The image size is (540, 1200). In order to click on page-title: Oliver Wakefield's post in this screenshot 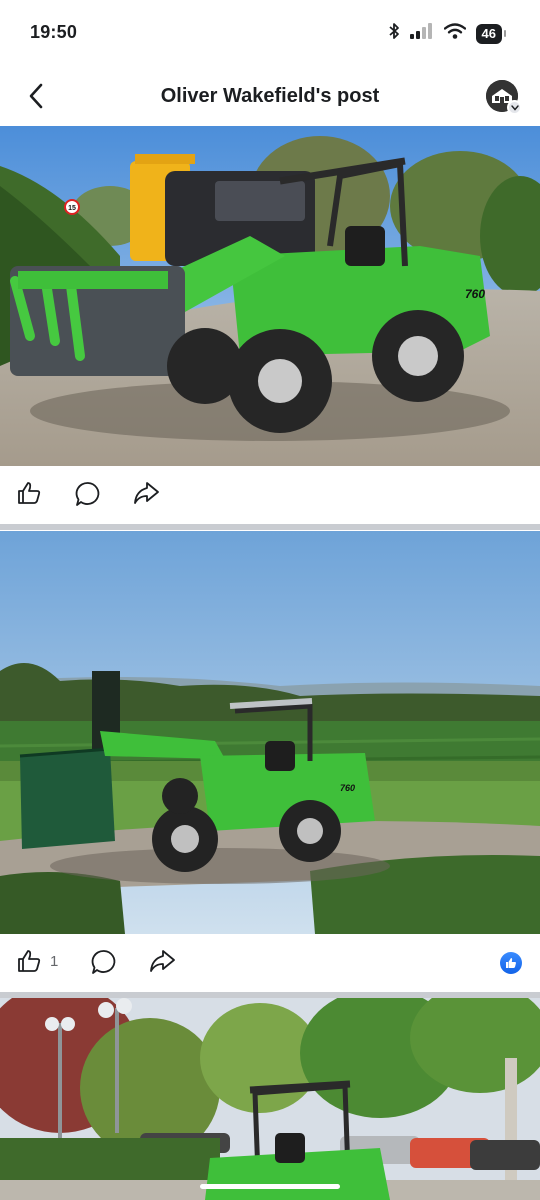, I will do `click(270, 96)`.